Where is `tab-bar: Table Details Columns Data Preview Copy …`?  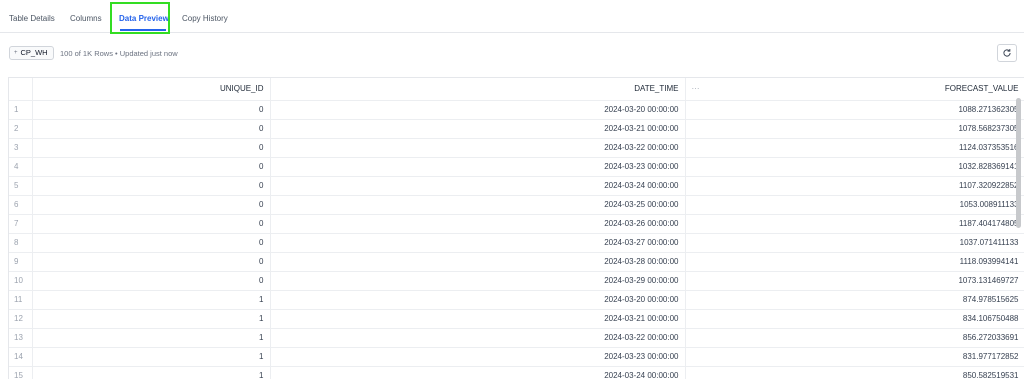
tab-bar: Table Details Columns Data Preview Copy … is located at coordinates (512, 17).